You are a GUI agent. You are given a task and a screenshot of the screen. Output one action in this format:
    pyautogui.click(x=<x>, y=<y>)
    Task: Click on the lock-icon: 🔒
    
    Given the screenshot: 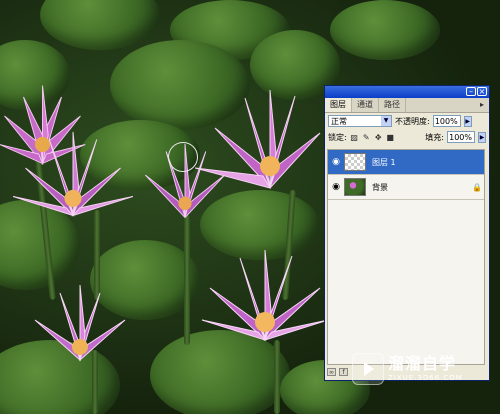 What is the action you would take?
    pyautogui.click(x=477, y=187)
    